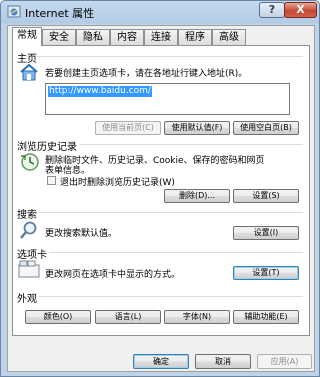 The height and width of the screenshot is (377, 320). What do you see at coordinates (27, 299) in the screenshot?
I see `appearance-section-title: 外观` at bounding box center [27, 299].